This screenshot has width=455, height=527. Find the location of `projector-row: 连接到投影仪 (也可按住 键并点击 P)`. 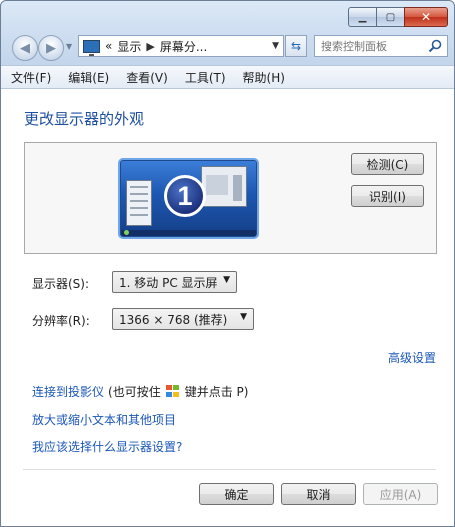

projector-row: 连接到投影仪 (也可按住 键并点击 P) is located at coordinates (140, 391).